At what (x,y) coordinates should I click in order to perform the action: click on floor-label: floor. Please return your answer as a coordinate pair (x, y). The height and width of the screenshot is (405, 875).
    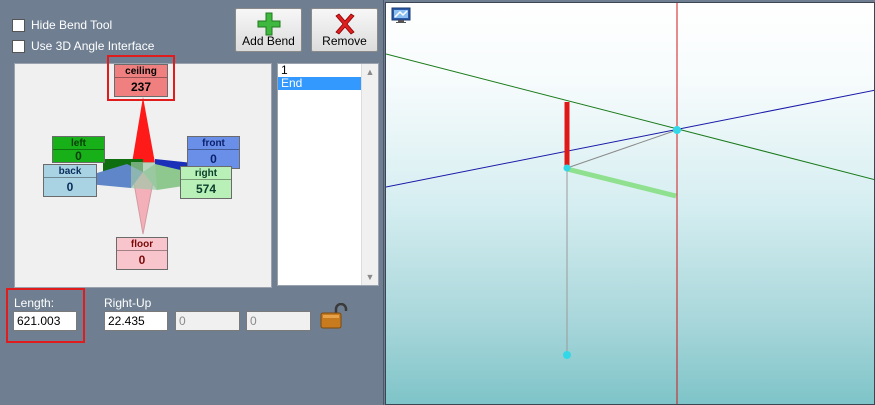
    Looking at the image, I should click on (142, 244).